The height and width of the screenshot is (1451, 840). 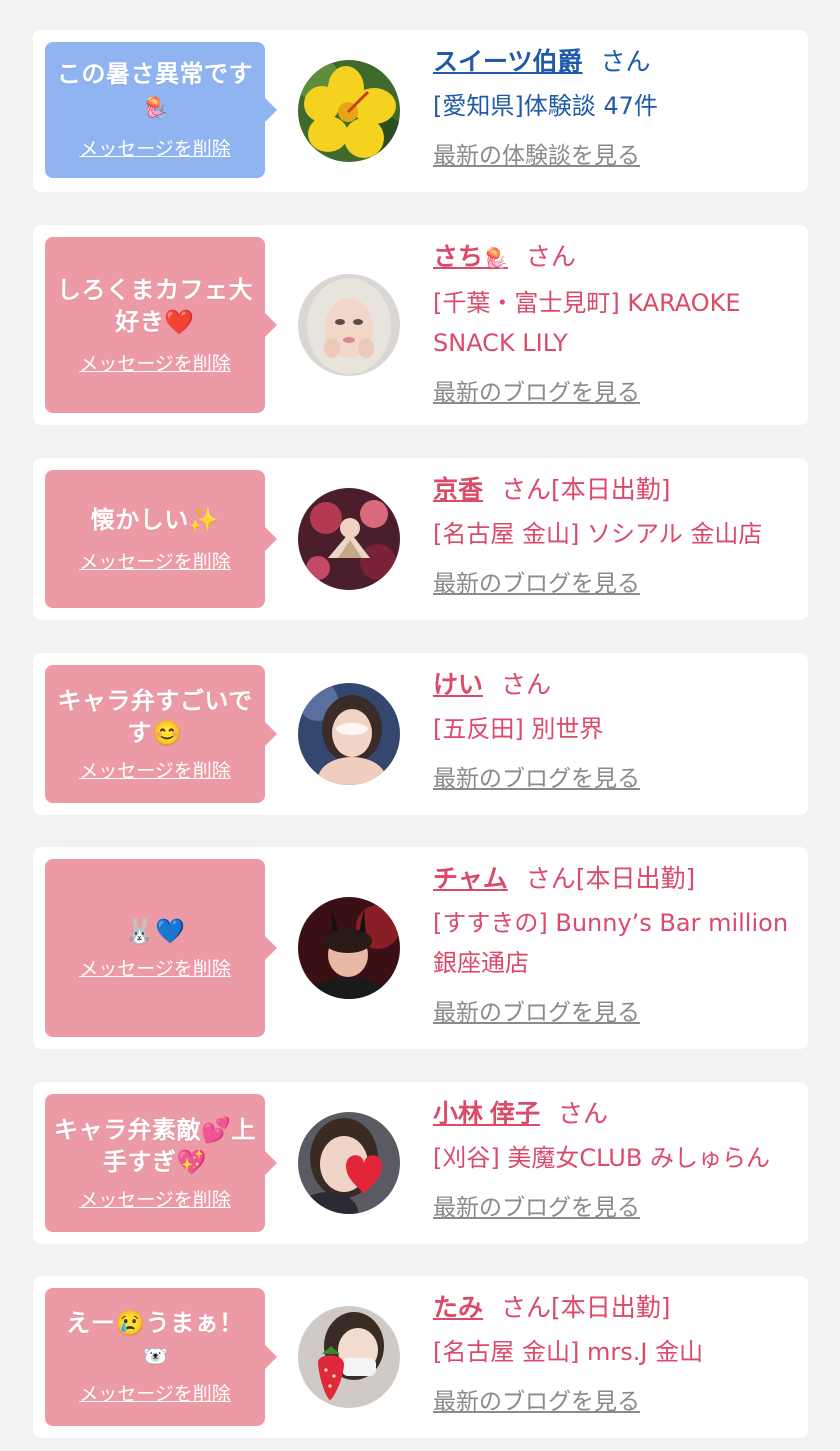 I want to click on user-name-link: けい, so click(x=458, y=685).